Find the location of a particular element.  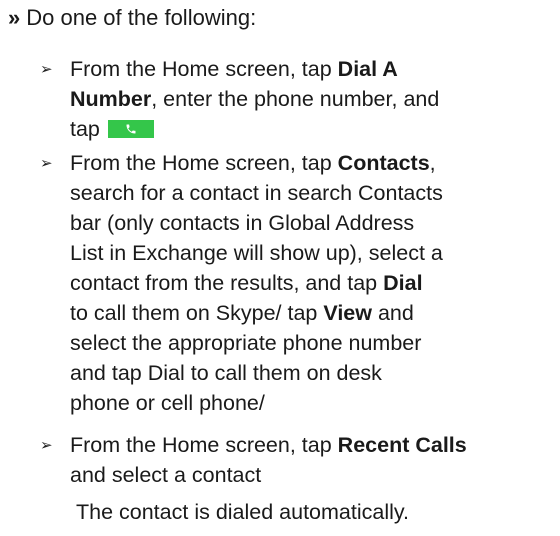

dial-a-number-term-cont: Number is located at coordinates (111, 99).